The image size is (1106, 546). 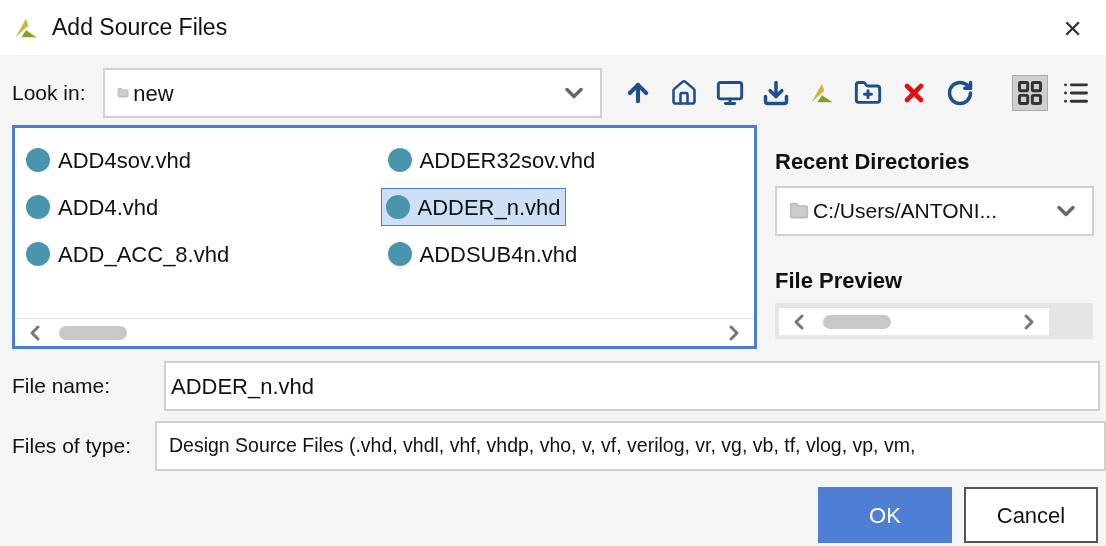 What do you see at coordinates (873, 162) in the screenshot?
I see `recent-directories-title: Recent Directories` at bounding box center [873, 162].